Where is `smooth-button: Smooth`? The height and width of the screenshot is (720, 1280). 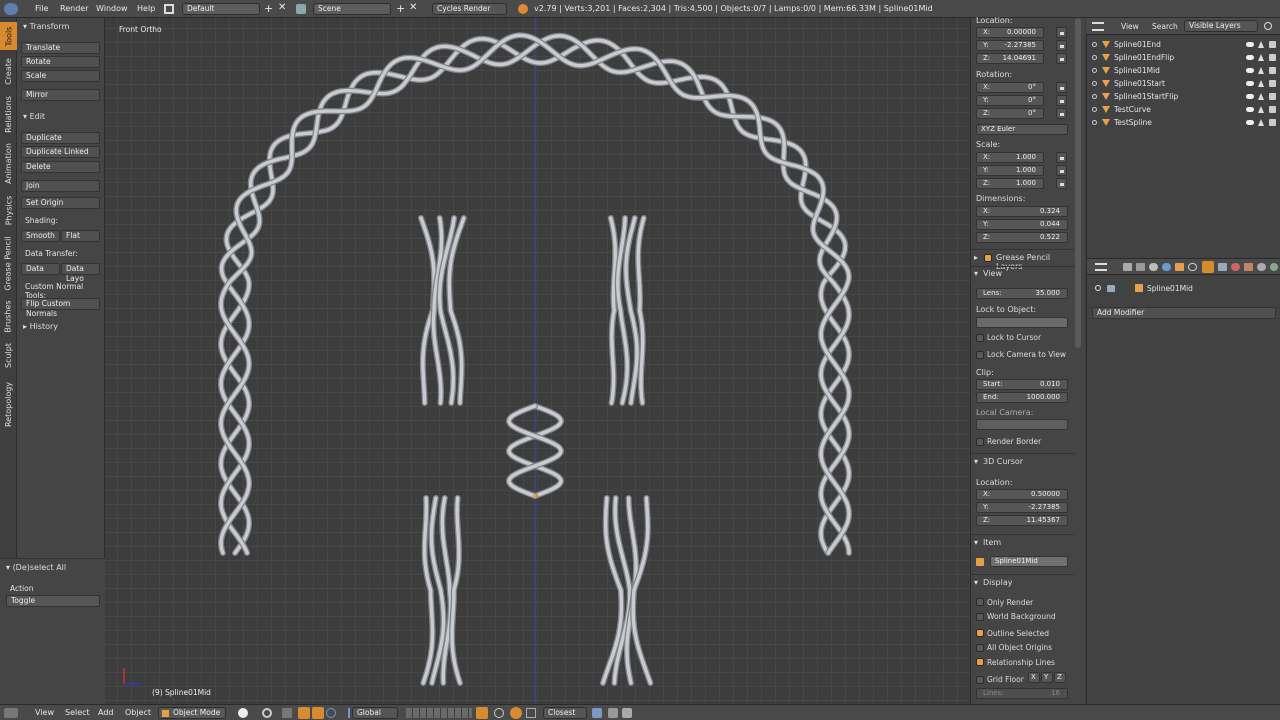
smooth-button: Smooth is located at coordinates (40, 236).